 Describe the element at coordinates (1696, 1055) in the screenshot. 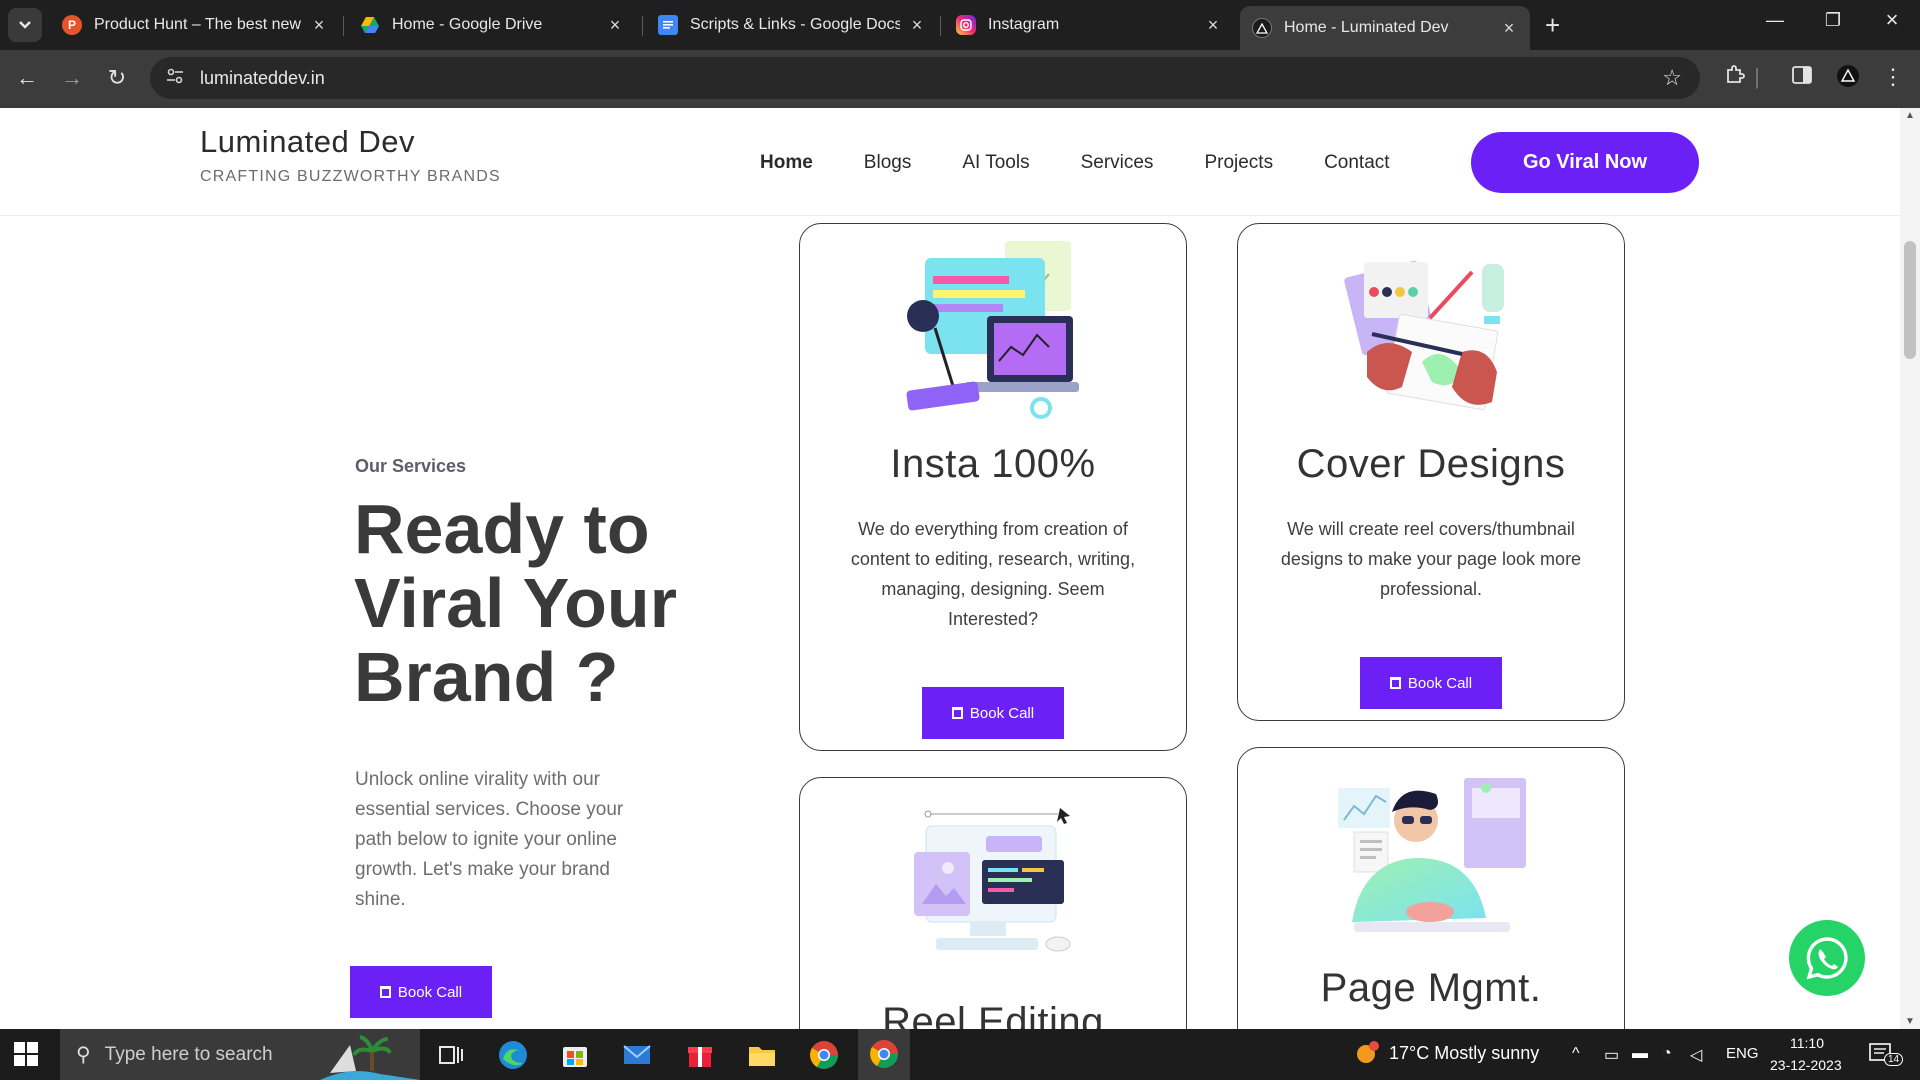

I see `speaker-icon: ◁` at that location.